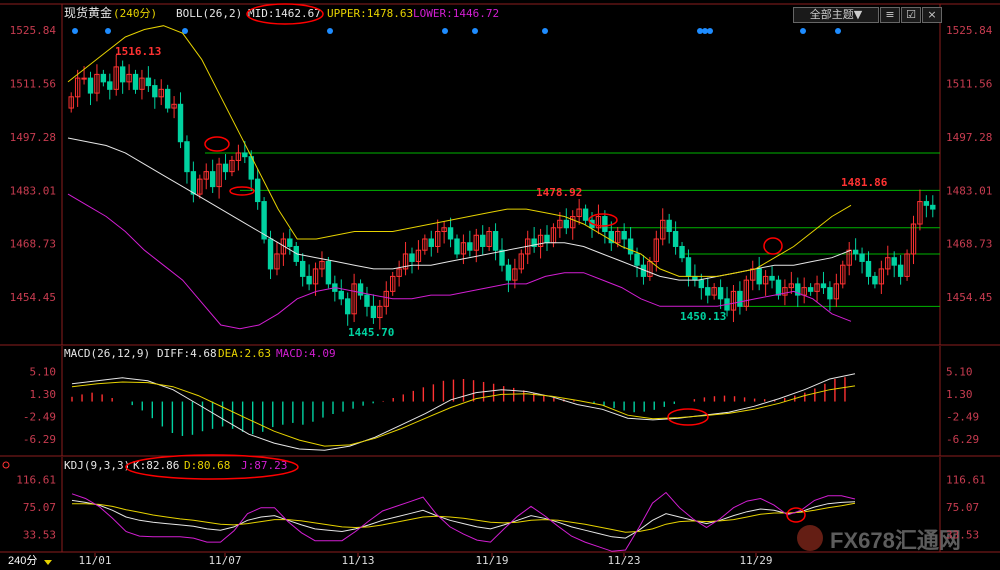 The width and height of the screenshot is (1000, 570). I want to click on macd-tick-right: -6.29, so click(962, 439).